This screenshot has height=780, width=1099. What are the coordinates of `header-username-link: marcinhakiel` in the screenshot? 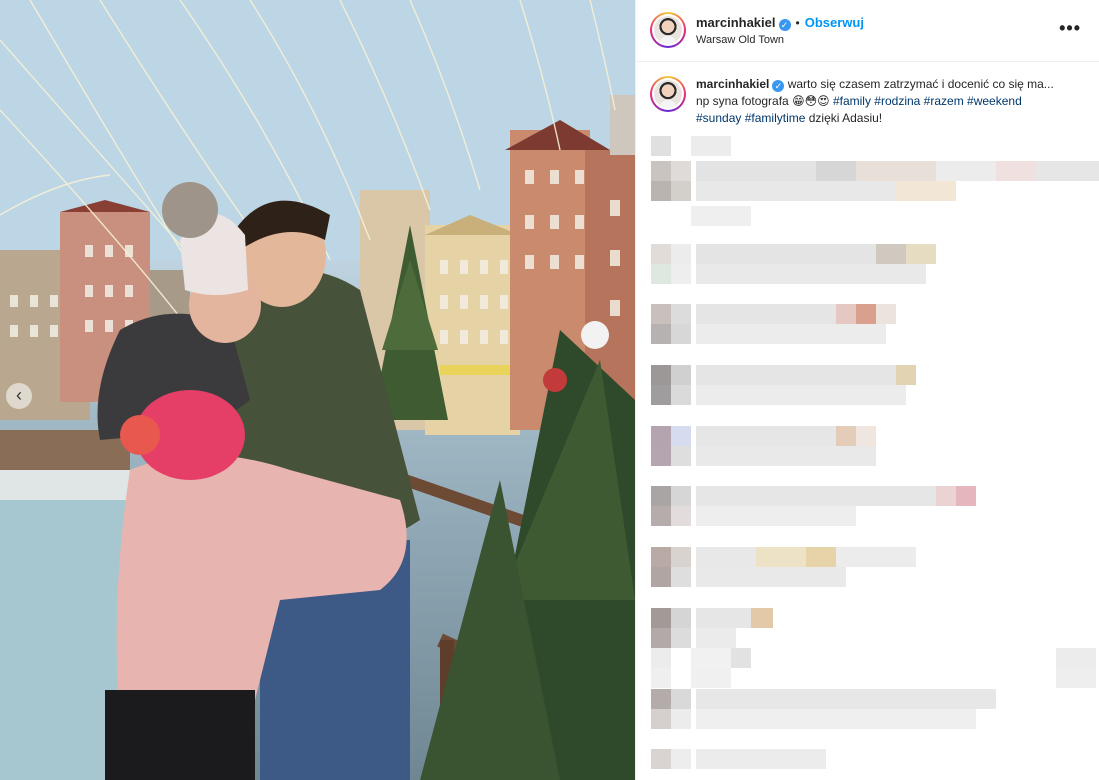 It's located at (736, 22).